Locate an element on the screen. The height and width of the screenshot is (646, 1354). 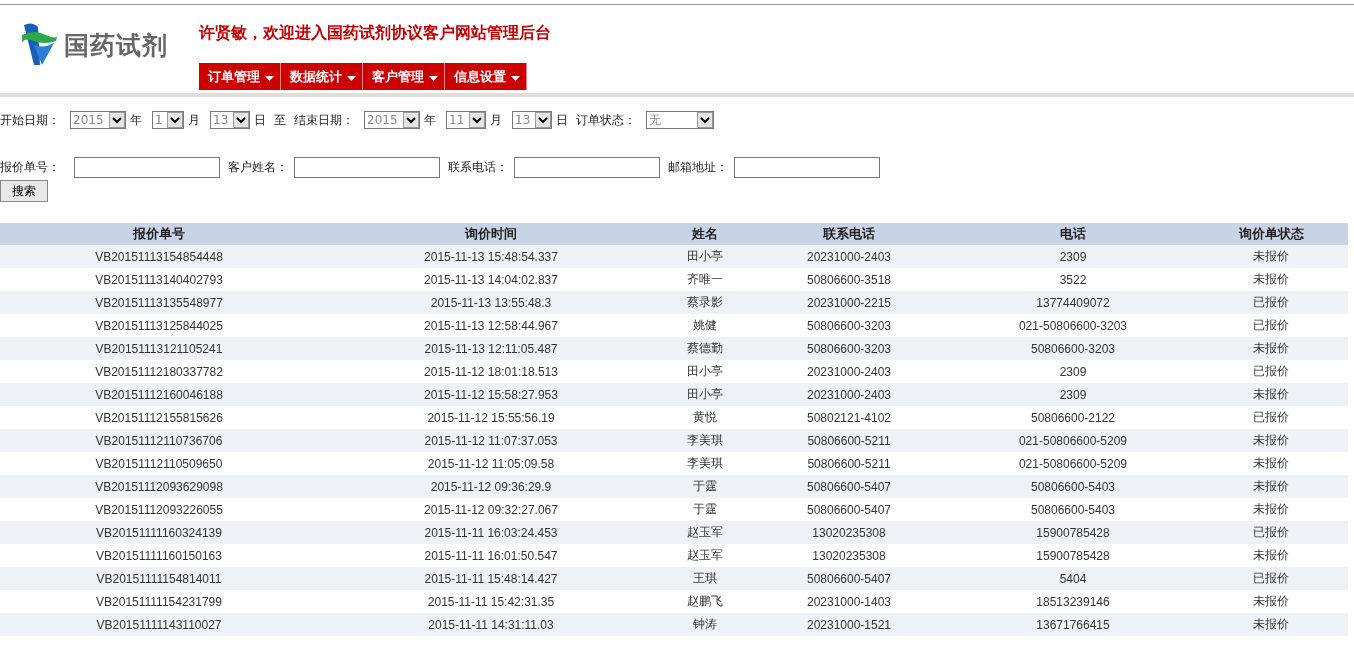
table-cell-text: 20231000-1521 is located at coordinates (849, 624).